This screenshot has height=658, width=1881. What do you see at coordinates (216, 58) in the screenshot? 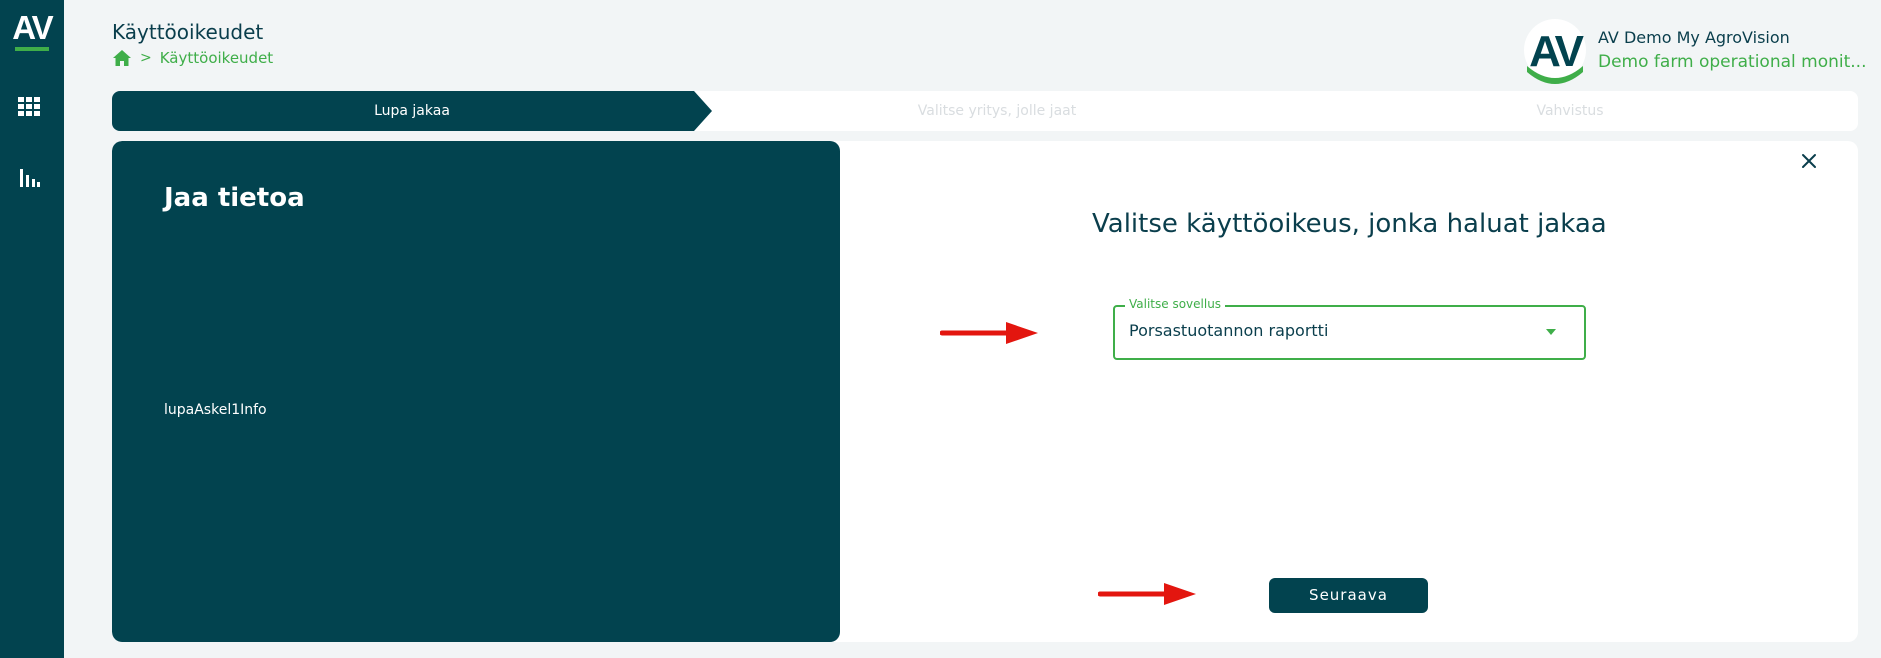
I see `breadcrumb-current: Käyttöoikeudet` at bounding box center [216, 58].